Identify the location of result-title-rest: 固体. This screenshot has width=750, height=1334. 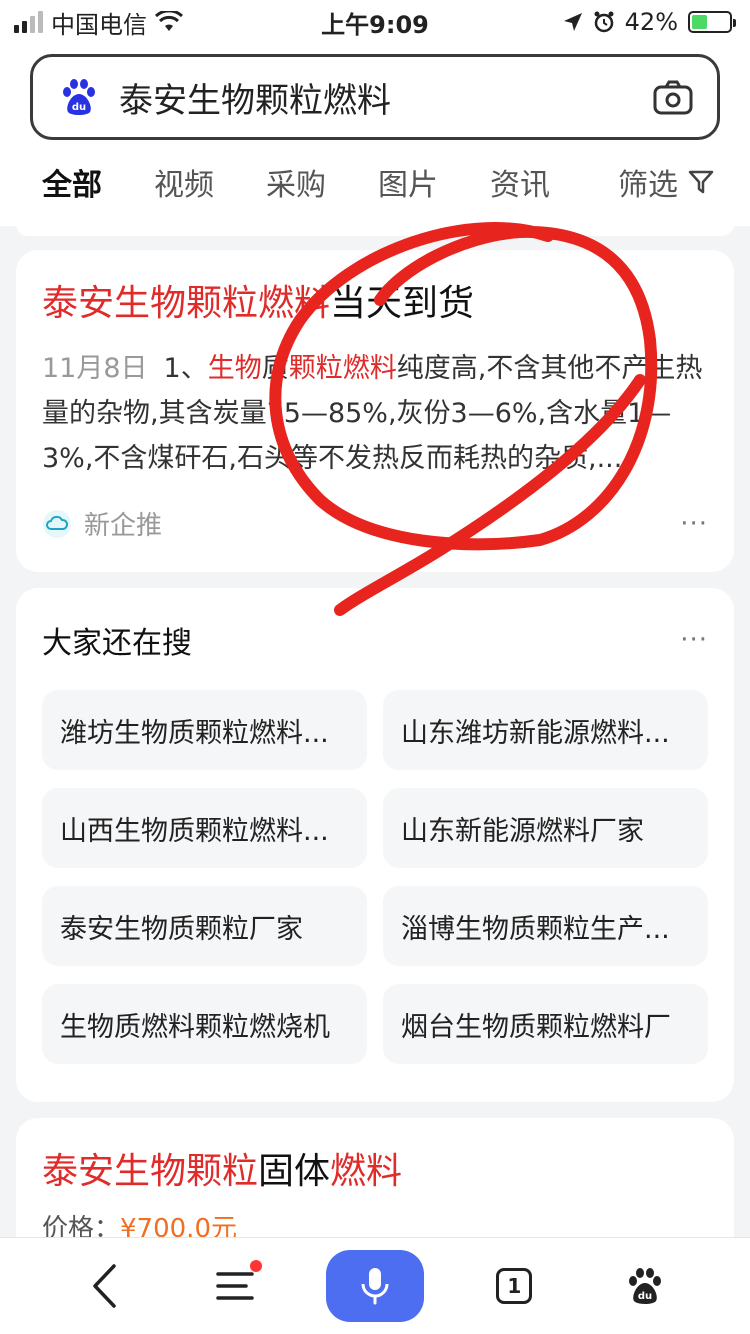
(294, 1171).